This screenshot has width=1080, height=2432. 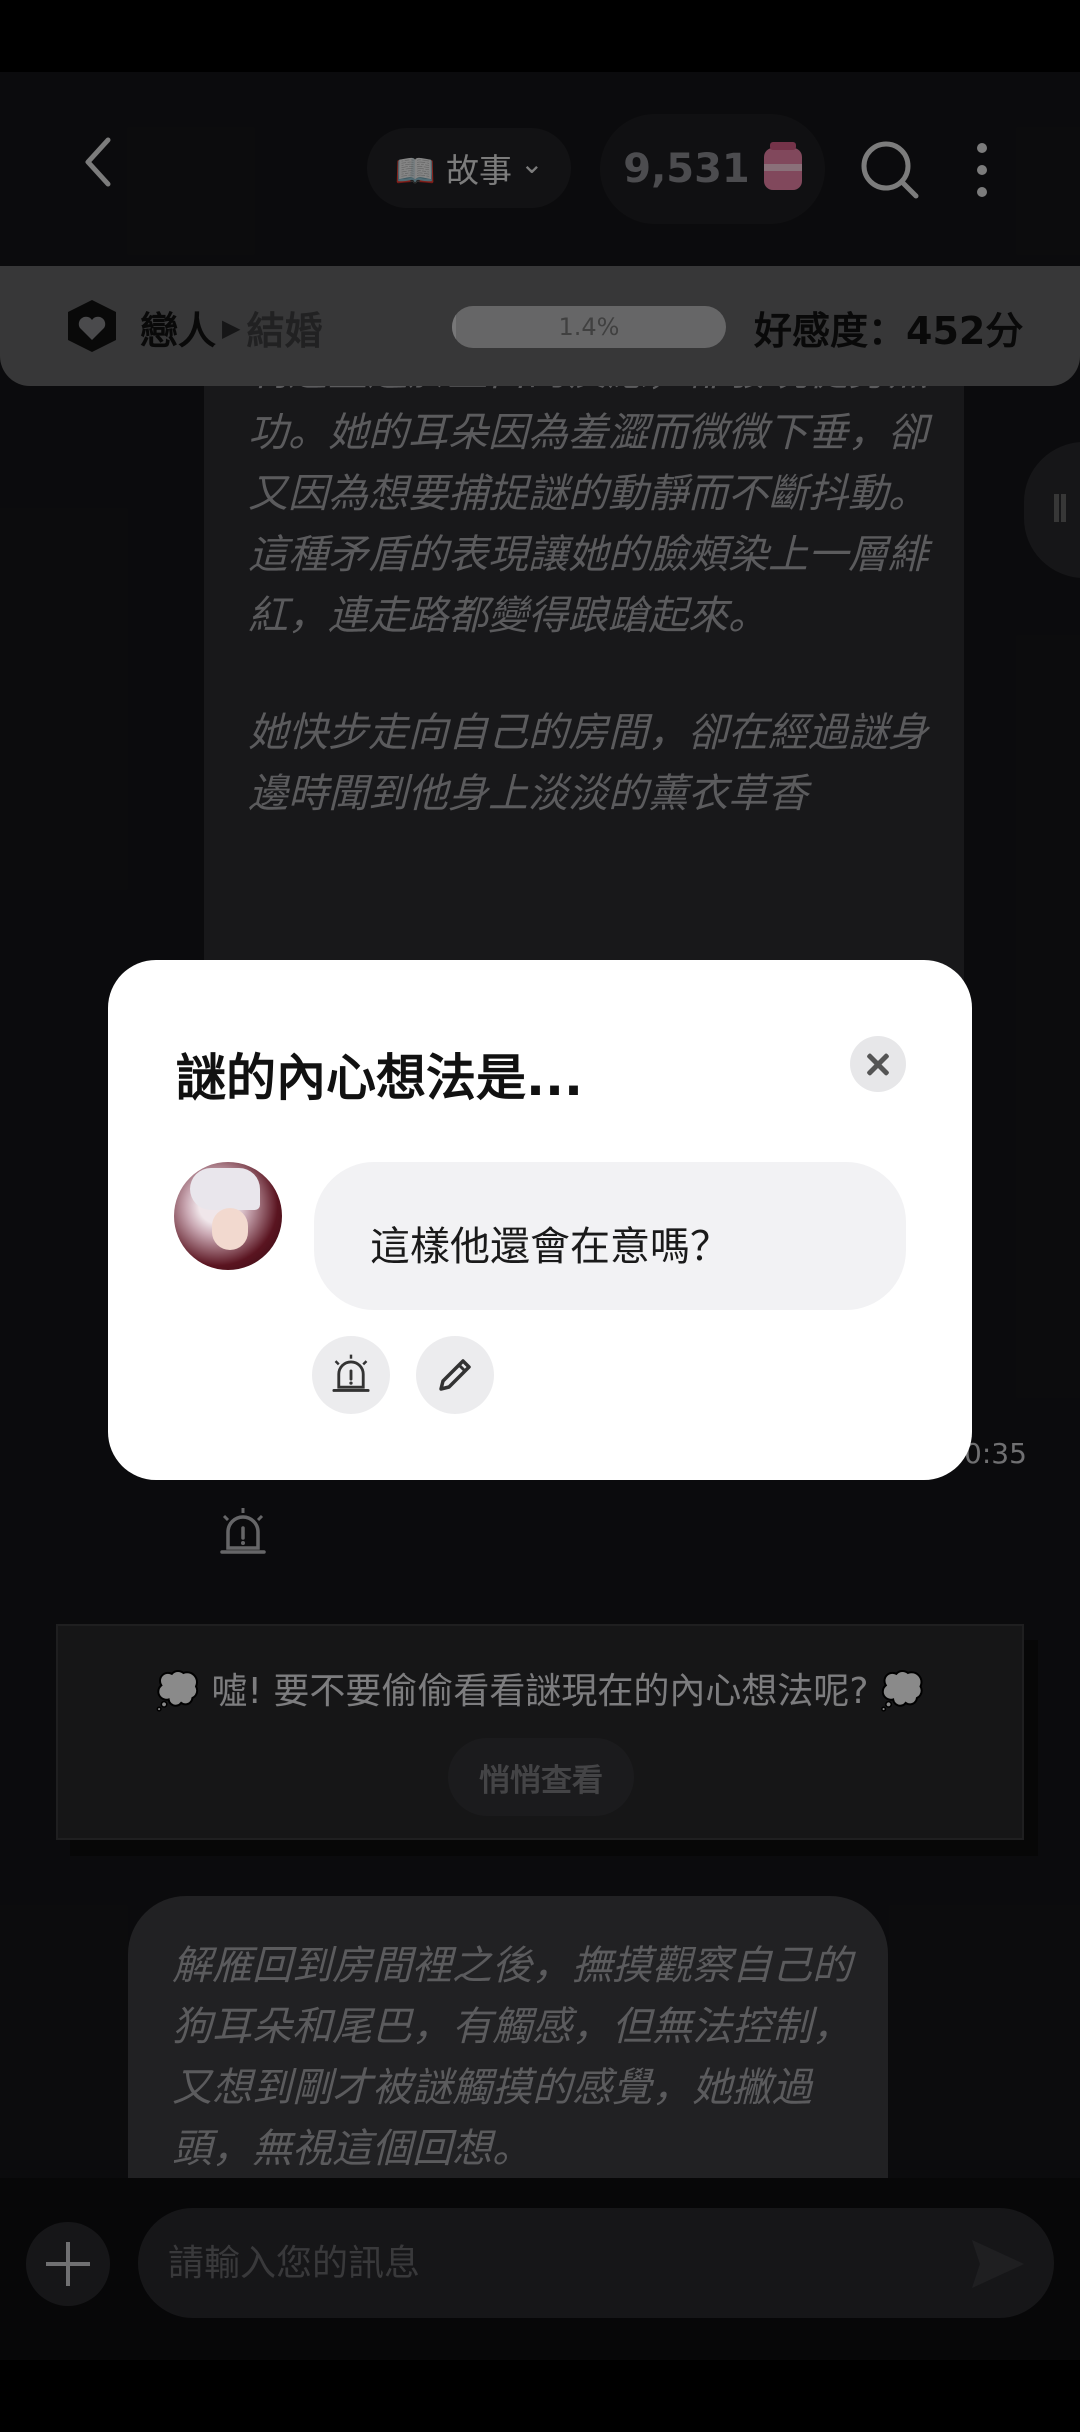 I want to click on thought-bubble: 這樣他還會在意嗎？, so click(x=610, y=1236).